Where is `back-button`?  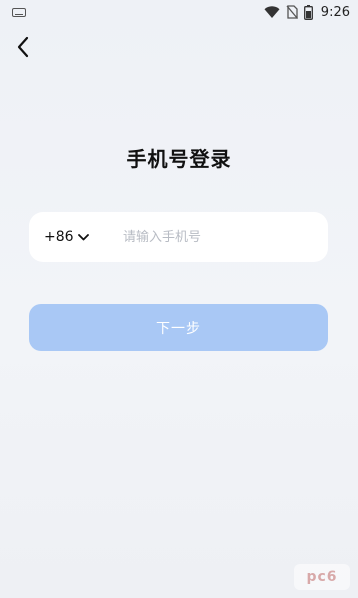 back-button is located at coordinates (23, 47).